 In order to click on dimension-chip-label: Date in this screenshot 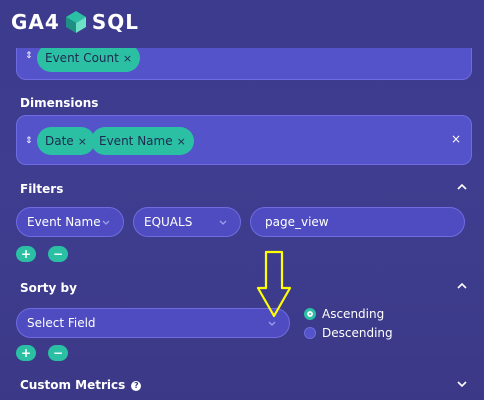, I will do `click(59, 141)`.